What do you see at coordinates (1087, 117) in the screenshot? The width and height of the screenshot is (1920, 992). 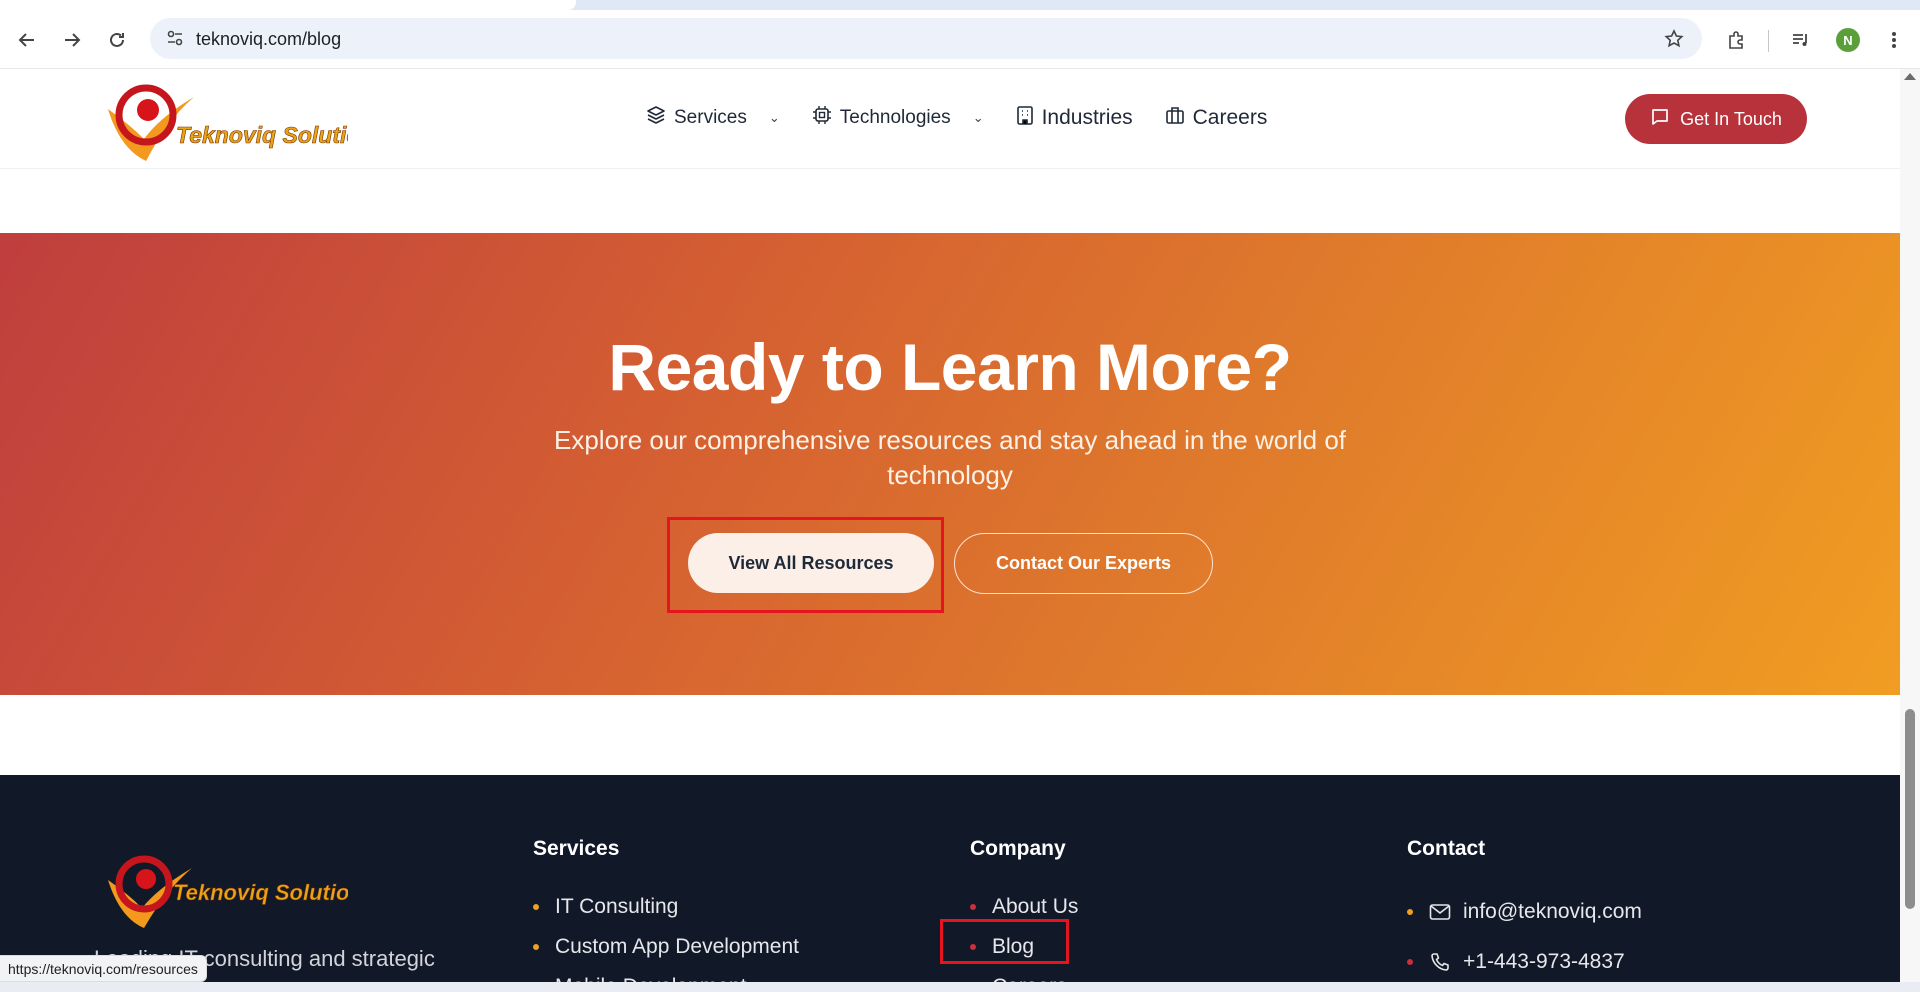 I see `nav-industries-label: Industries` at bounding box center [1087, 117].